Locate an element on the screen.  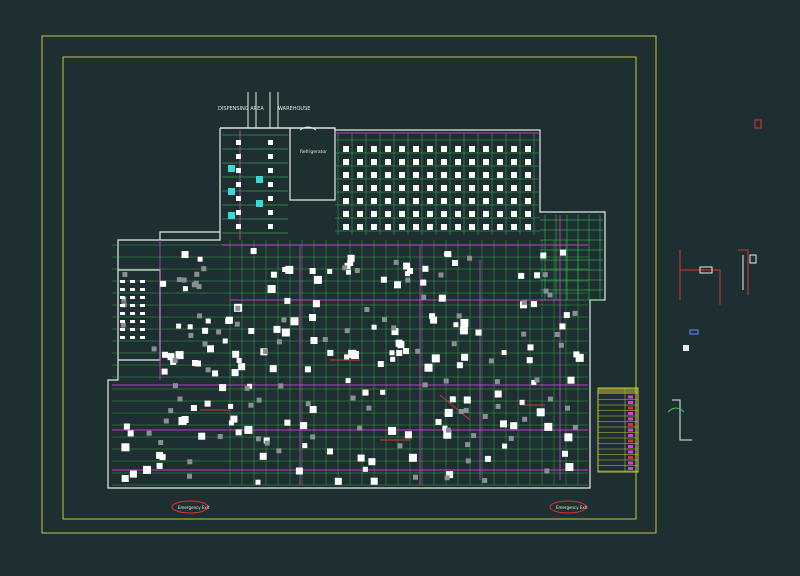
cyan-fixture is located at coordinates (231, 191).